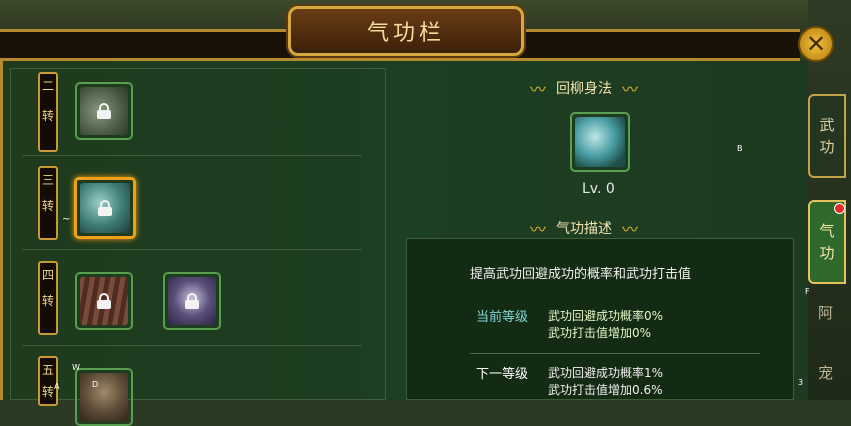  I want to click on title-plate: 气功栏, so click(406, 31).